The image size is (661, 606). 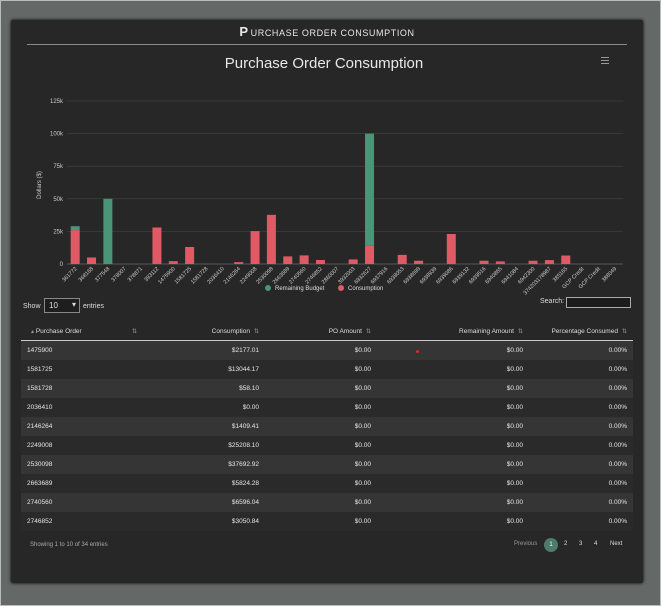 I want to click on table-row: 1475900 $2177.01 $0.00 $0.00 0.00%, so click(x=327, y=350).